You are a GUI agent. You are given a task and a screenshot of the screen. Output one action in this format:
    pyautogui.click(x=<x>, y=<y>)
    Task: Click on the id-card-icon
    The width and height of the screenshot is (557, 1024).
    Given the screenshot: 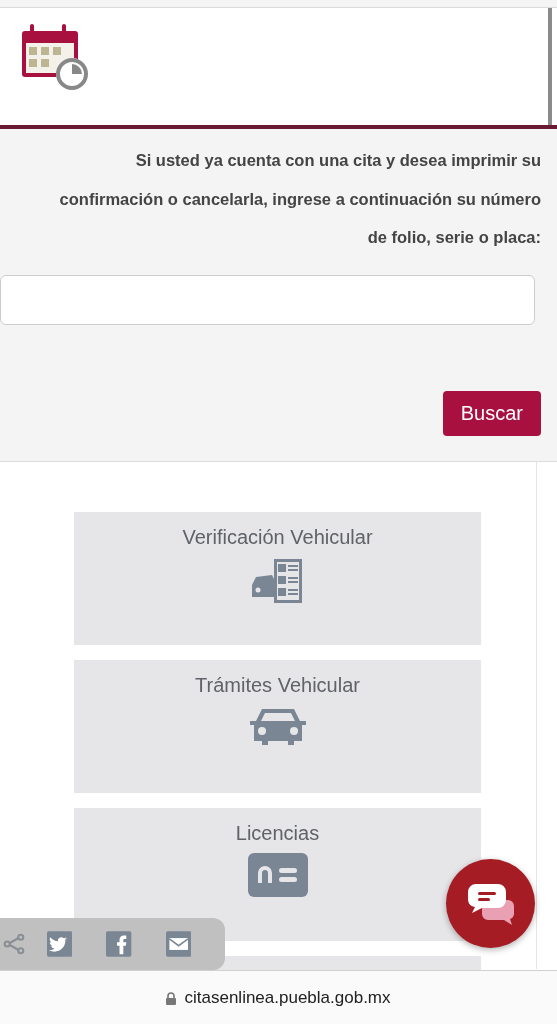 What is the action you would take?
    pyautogui.click(x=277, y=875)
    